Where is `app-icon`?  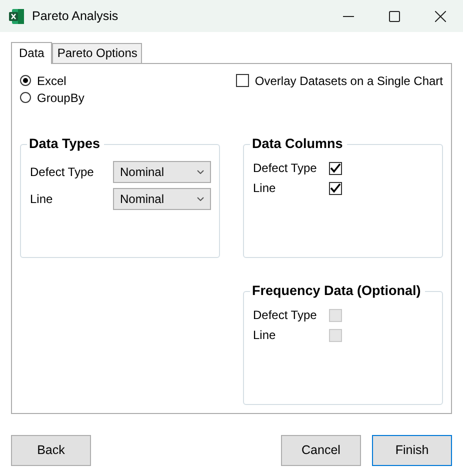
app-icon is located at coordinates (16, 16).